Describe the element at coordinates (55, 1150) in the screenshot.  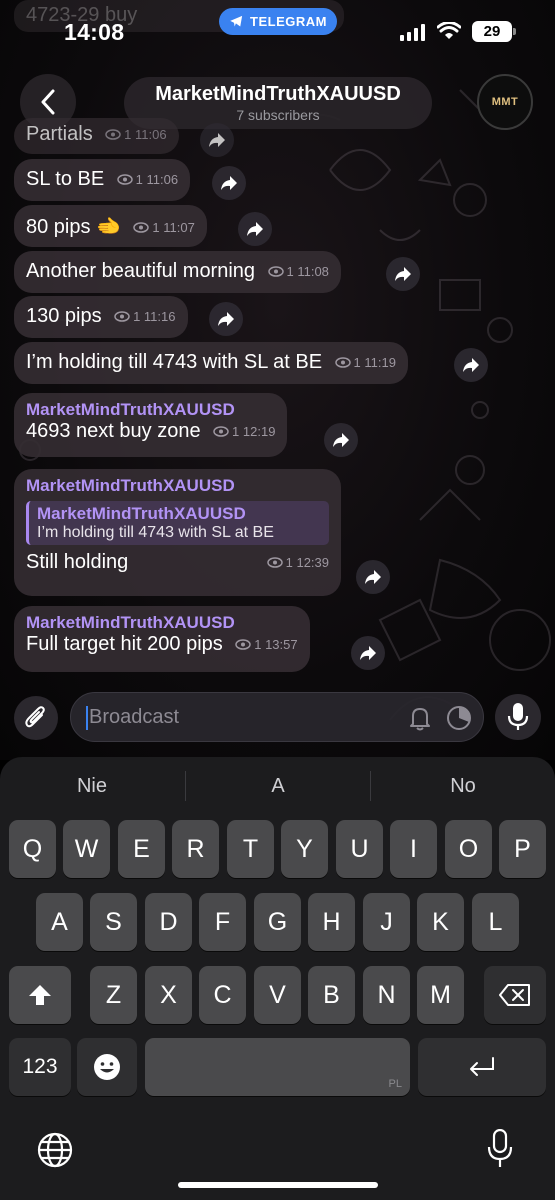
I see `globe-icon` at that location.